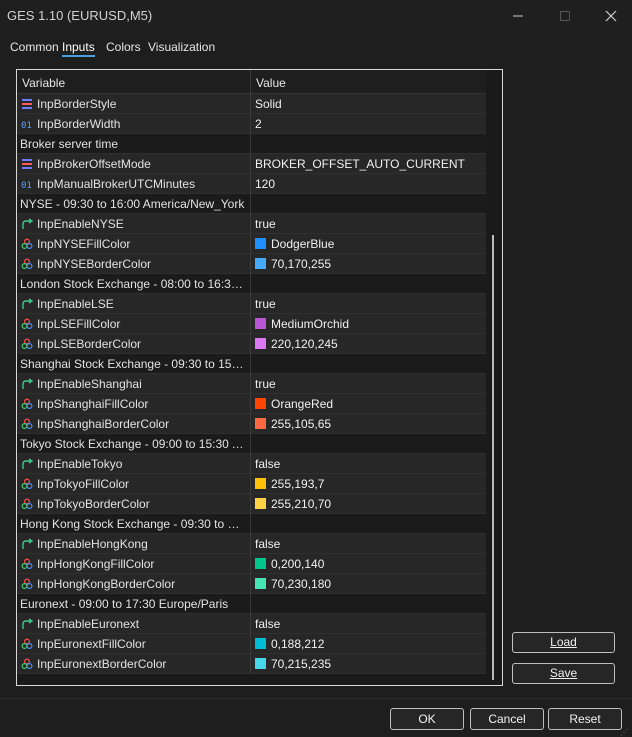  What do you see at coordinates (78, 47) in the screenshot?
I see `tab-inputs: Inputs` at bounding box center [78, 47].